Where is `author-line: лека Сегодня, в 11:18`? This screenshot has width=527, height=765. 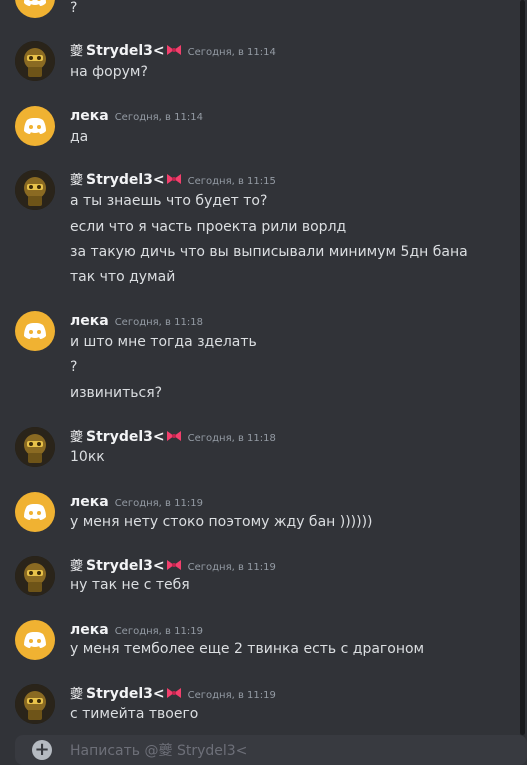 author-line: лека Сегодня, в 11:18 is located at coordinates (136, 320).